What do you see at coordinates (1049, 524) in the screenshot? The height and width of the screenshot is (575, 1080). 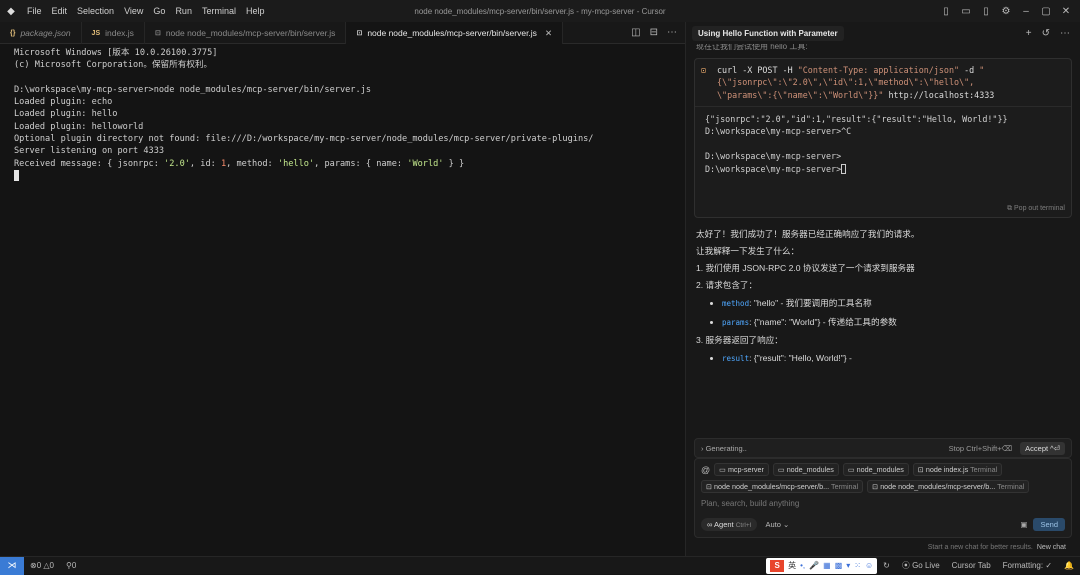 I see `send-button: Send` at bounding box center [1049, 524].